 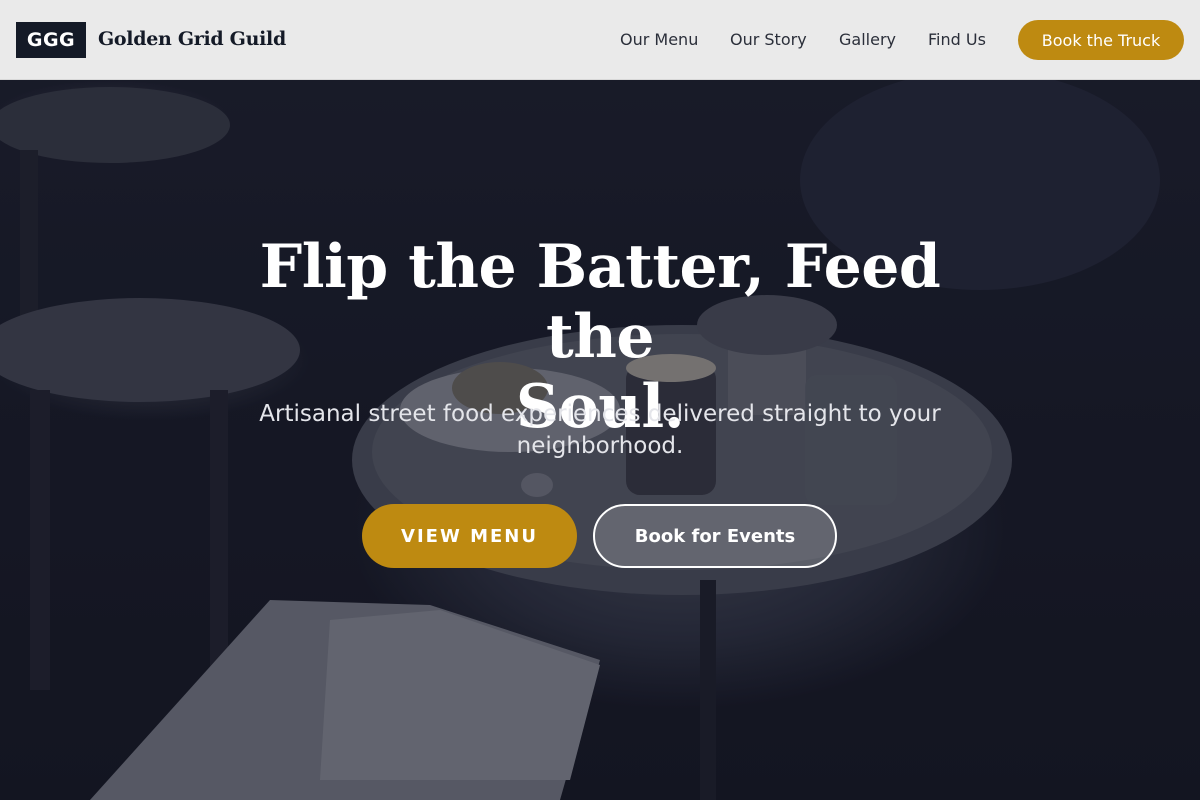 What do you see at coordinates (192, 39) in the screenshot?
I see `brand-name: Golden Grid Guild` at bounding box center [192, 39].